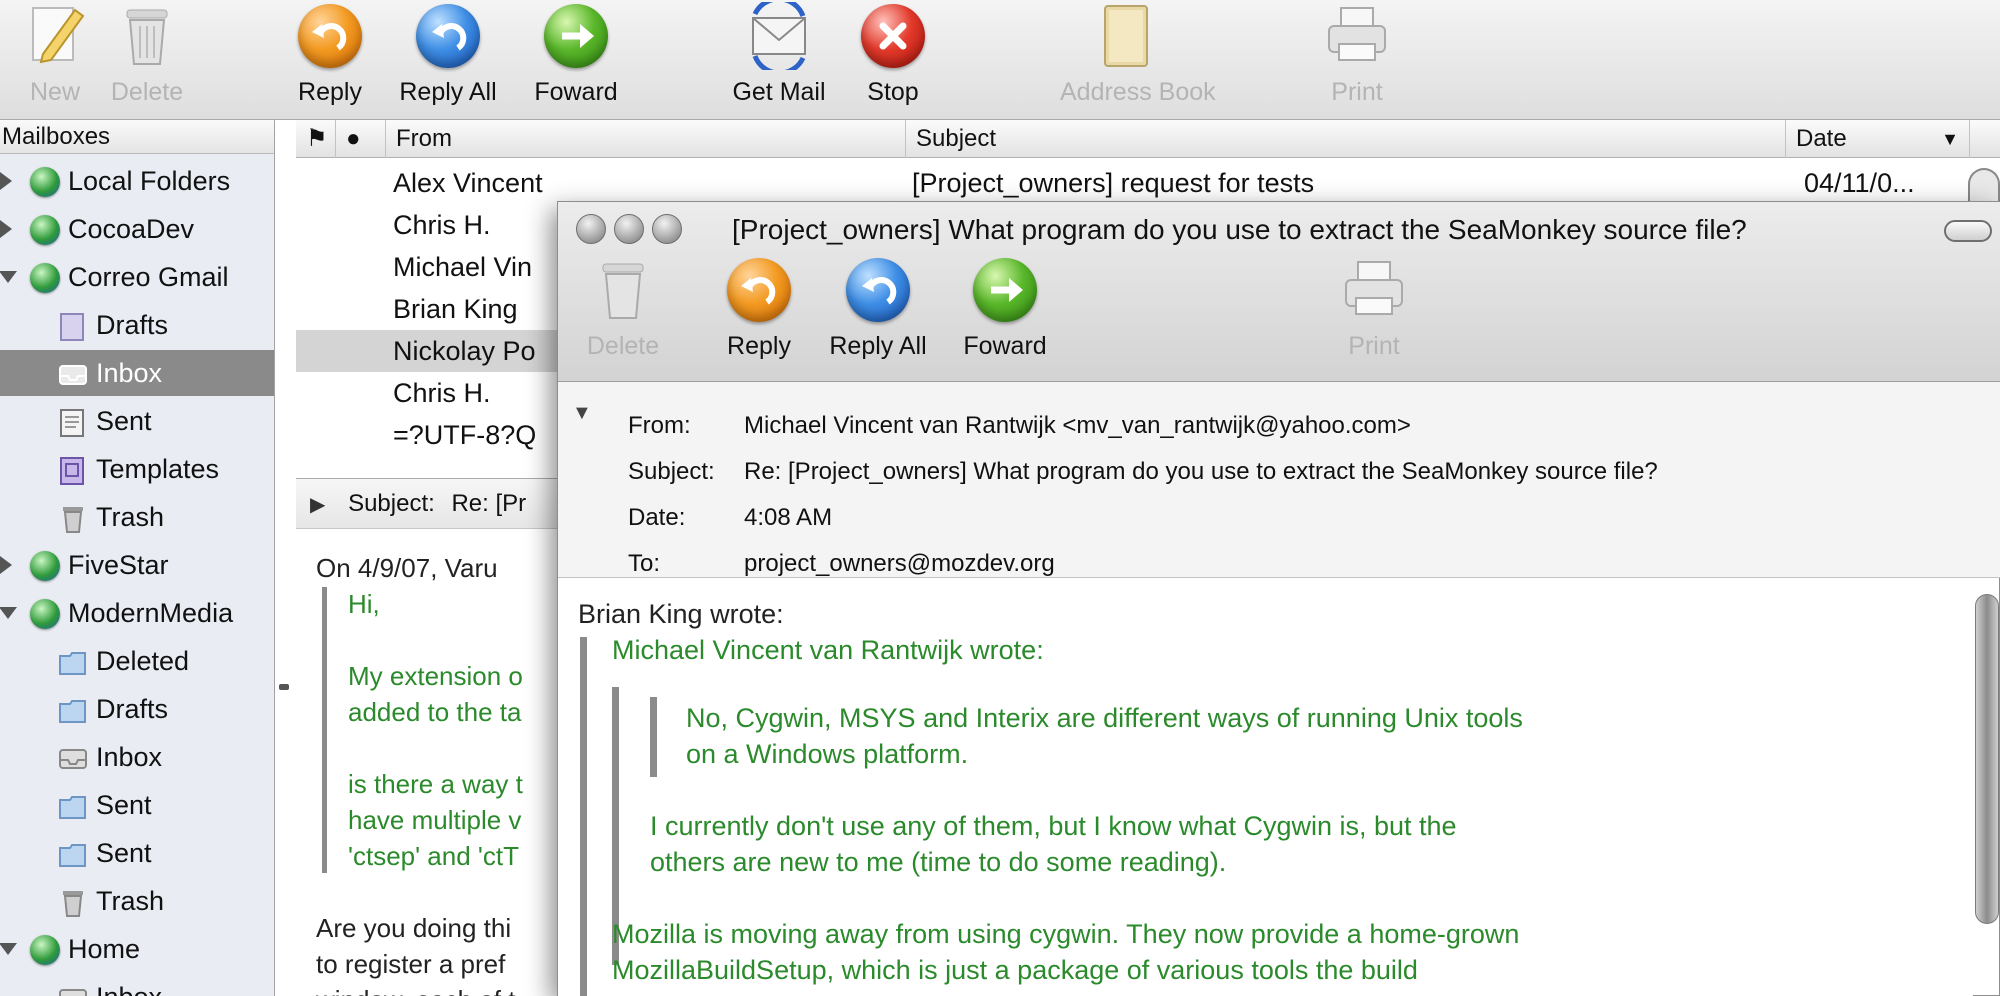  I want to click on row-from: Nickolay Po, so click(464, 351).